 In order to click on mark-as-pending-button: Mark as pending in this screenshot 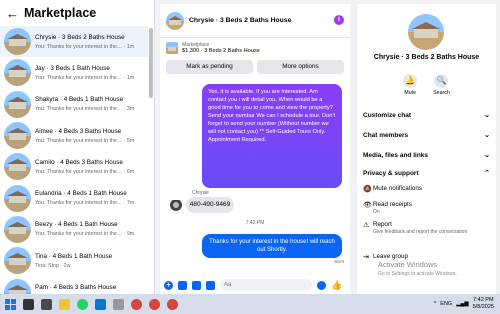, I will do `click(209, 67)`.